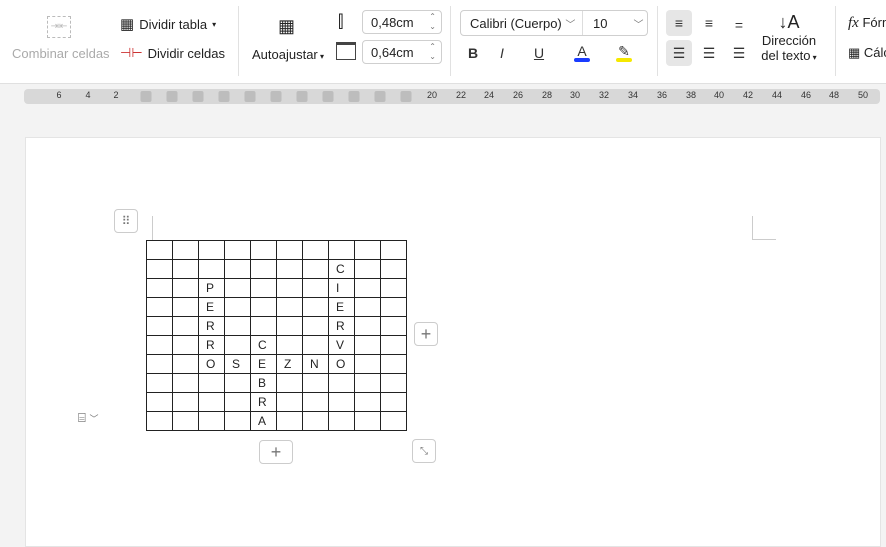  What do you see at coordinates (126, 221) in the screenshot?
I see `table-move-handle: ⠿` at bounding box center [126, 221].